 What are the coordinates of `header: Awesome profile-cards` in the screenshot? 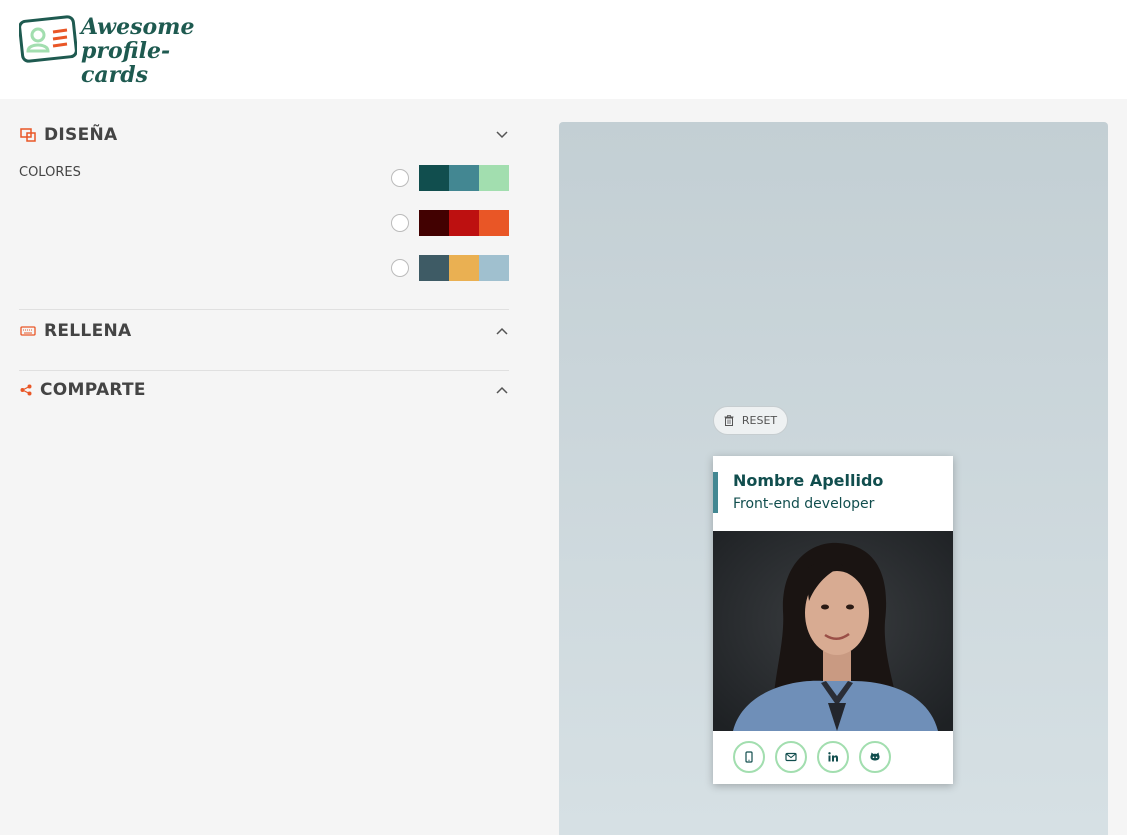 It's located at (563, 49).